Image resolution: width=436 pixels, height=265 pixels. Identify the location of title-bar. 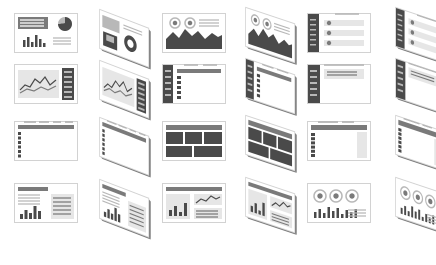
(33, 189).